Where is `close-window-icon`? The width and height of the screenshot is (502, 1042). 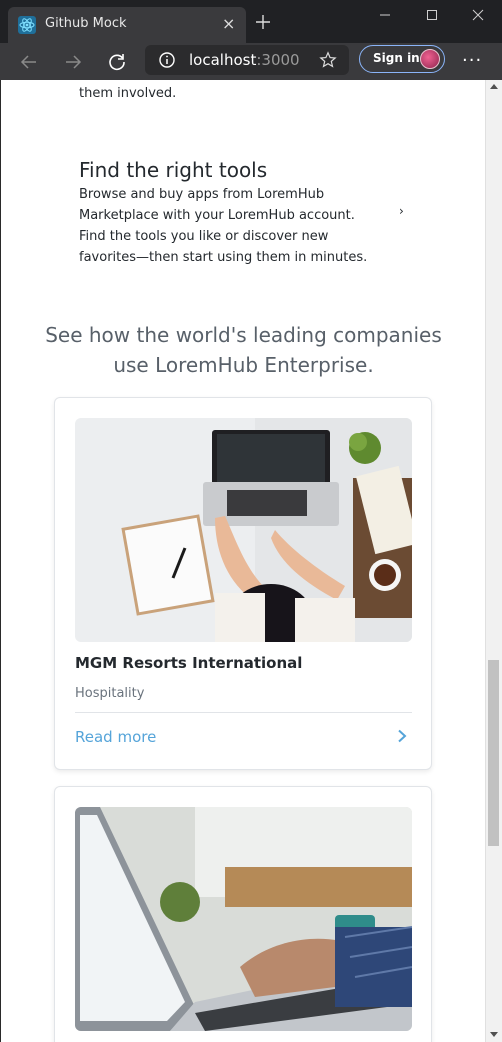 close-window-icon is located at coordinates (478, 15).